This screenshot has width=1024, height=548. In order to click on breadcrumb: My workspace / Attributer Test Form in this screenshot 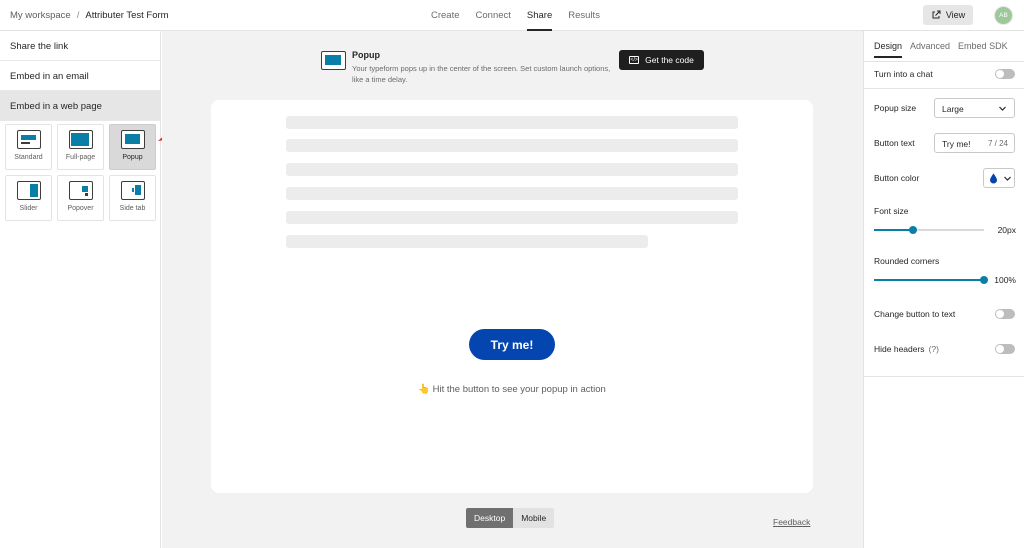, I will do `click(89, 15)`.